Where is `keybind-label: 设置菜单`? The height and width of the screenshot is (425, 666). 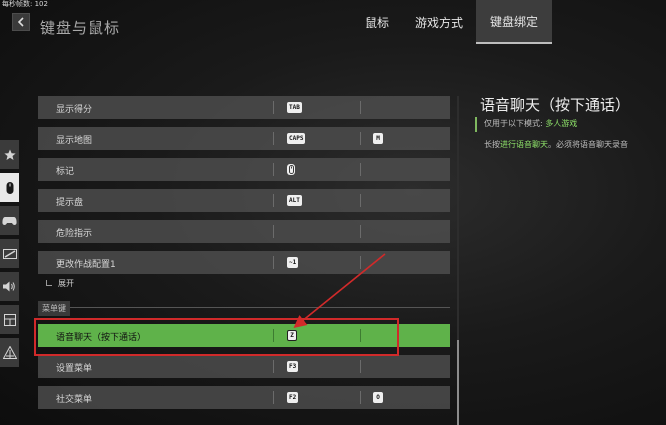 keybind-label: 设置菜单 is located at coordinates (74, 369).